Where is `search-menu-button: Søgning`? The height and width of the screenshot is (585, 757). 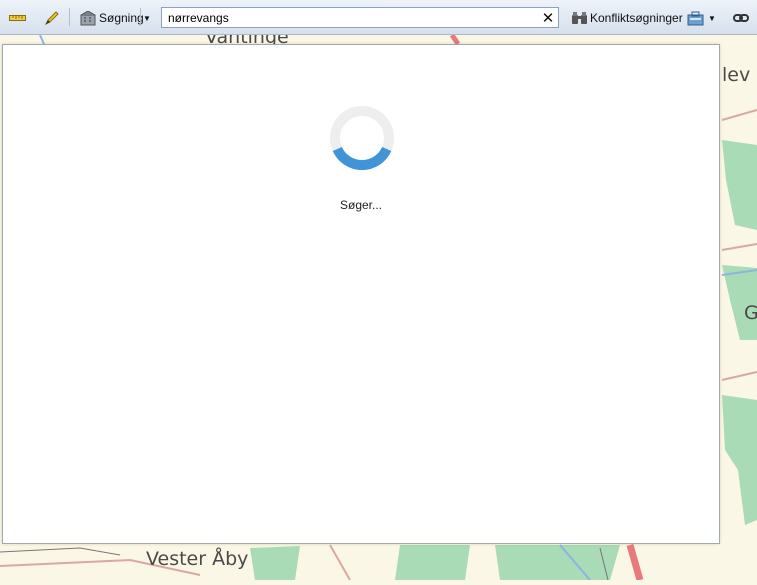 search-menu-button: Søgning is located at coordinates (111, 18).